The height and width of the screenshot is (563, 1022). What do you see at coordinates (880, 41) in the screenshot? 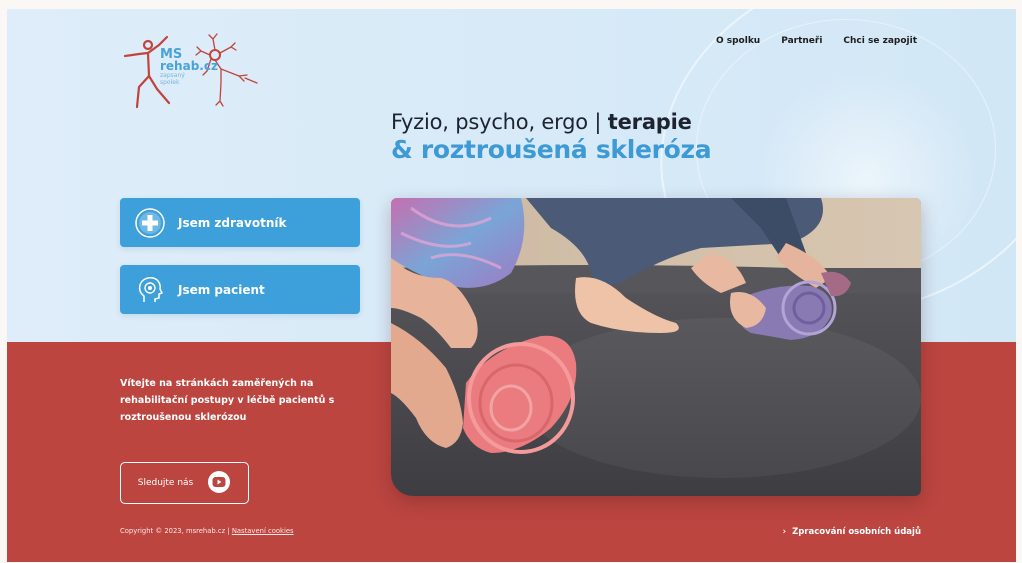
I see `nav-chci-se-zapojit: Chci se zapojit` at bounding box center [880, 41].